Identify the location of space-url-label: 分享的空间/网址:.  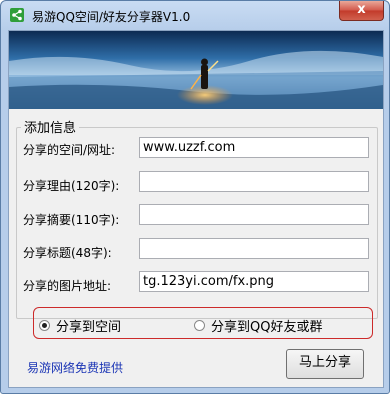
(69, 150).